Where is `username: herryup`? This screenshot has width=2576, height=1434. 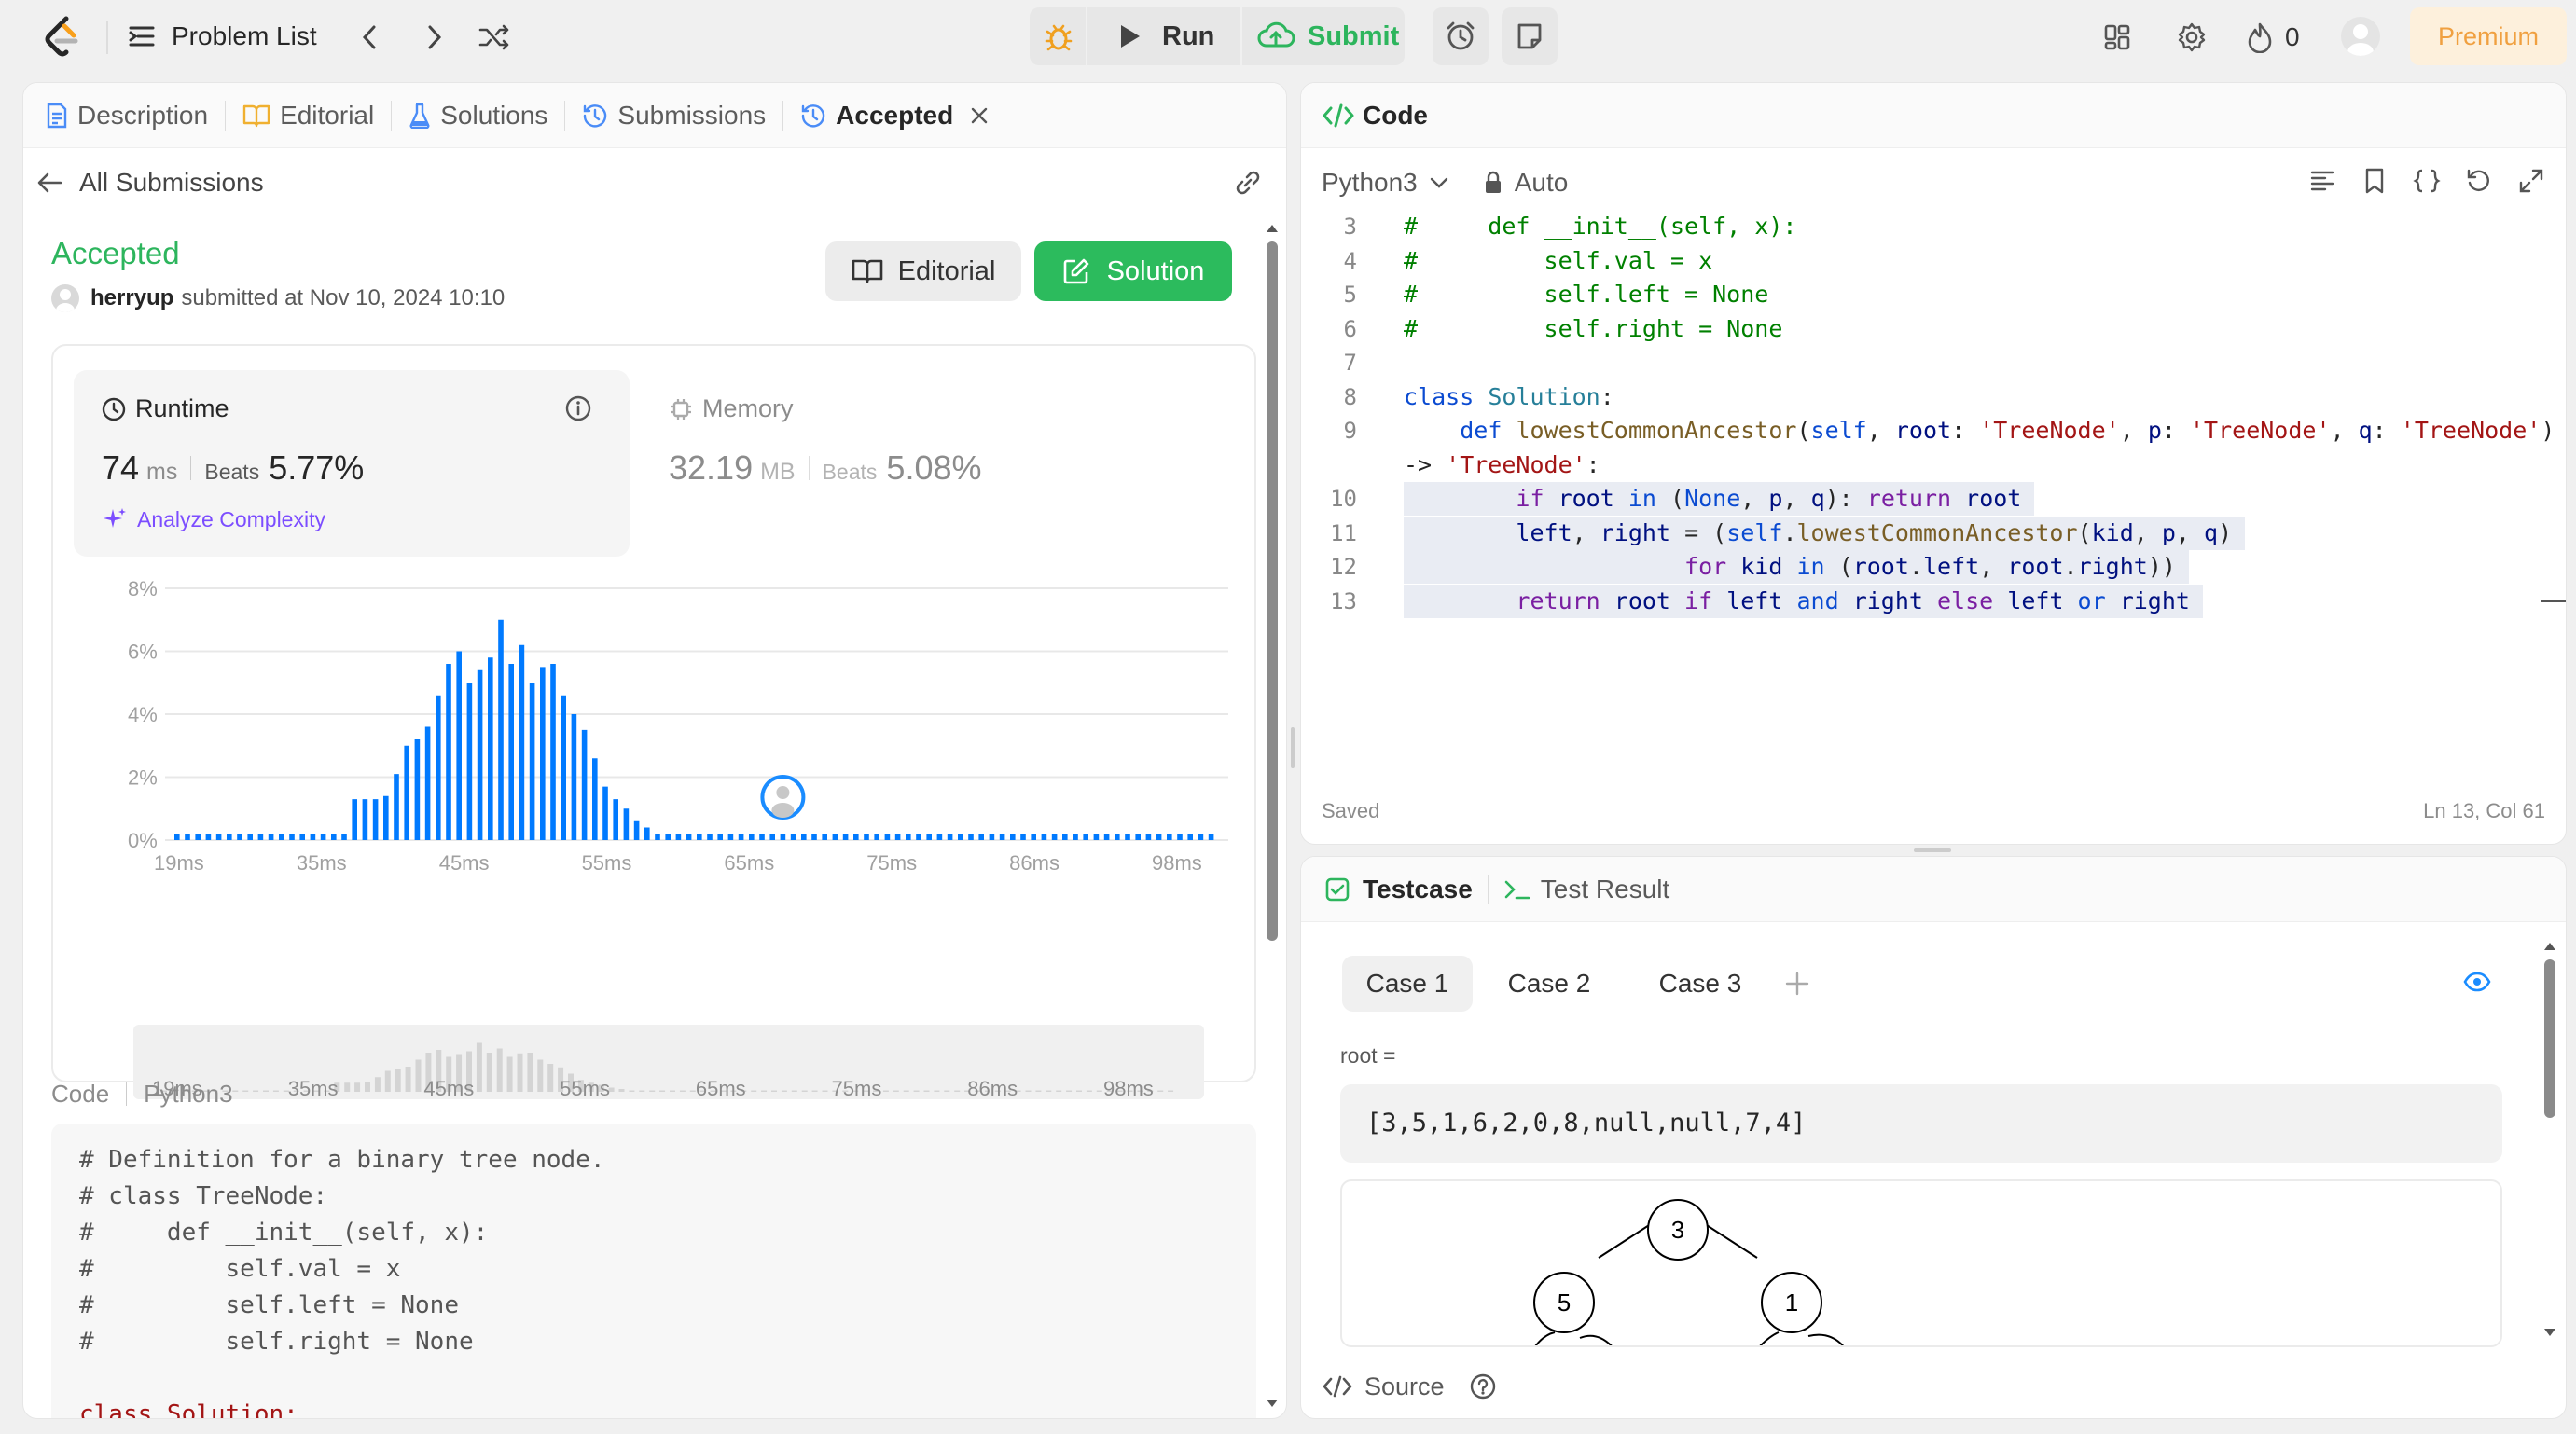 username: herryup is located at coordinates (131, 298).